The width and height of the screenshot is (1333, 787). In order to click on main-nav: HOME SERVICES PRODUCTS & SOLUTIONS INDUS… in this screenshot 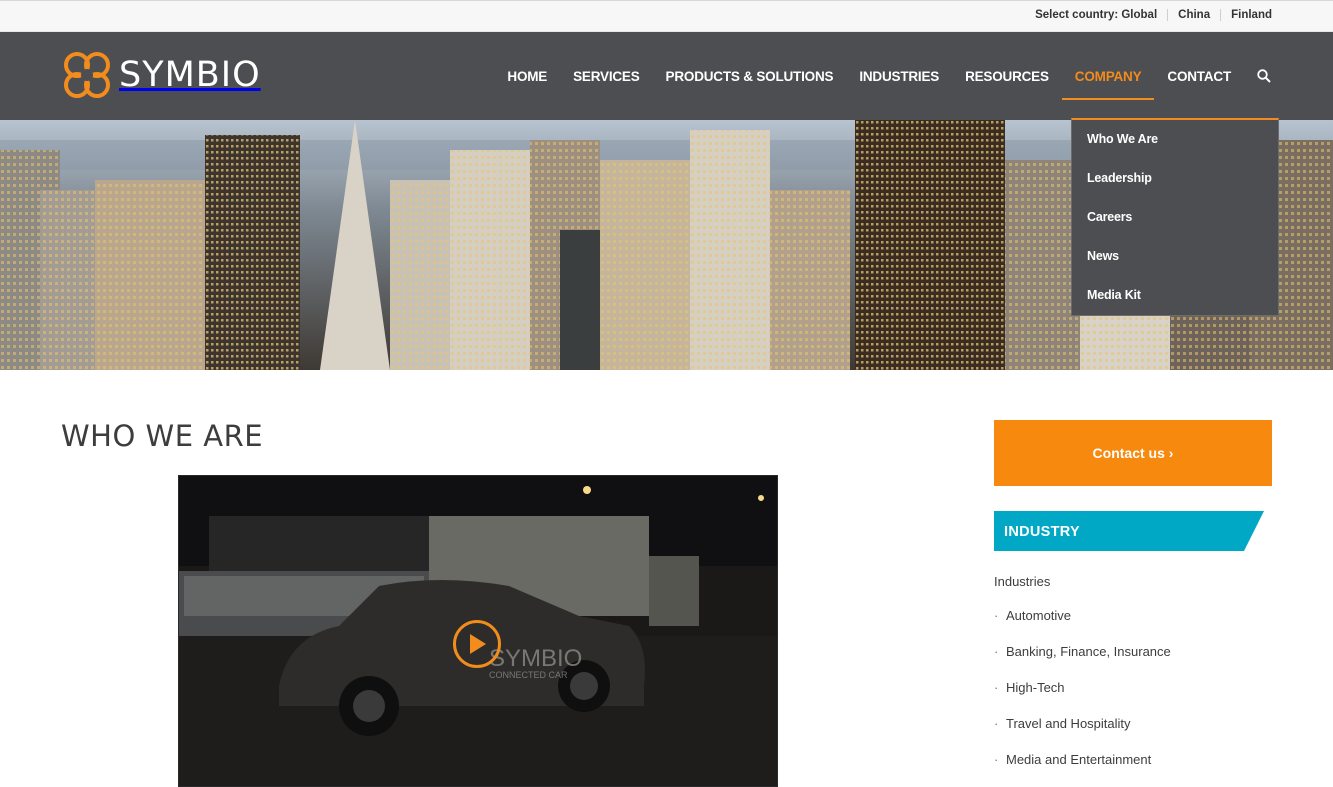, I will do `click(913, 76)`.